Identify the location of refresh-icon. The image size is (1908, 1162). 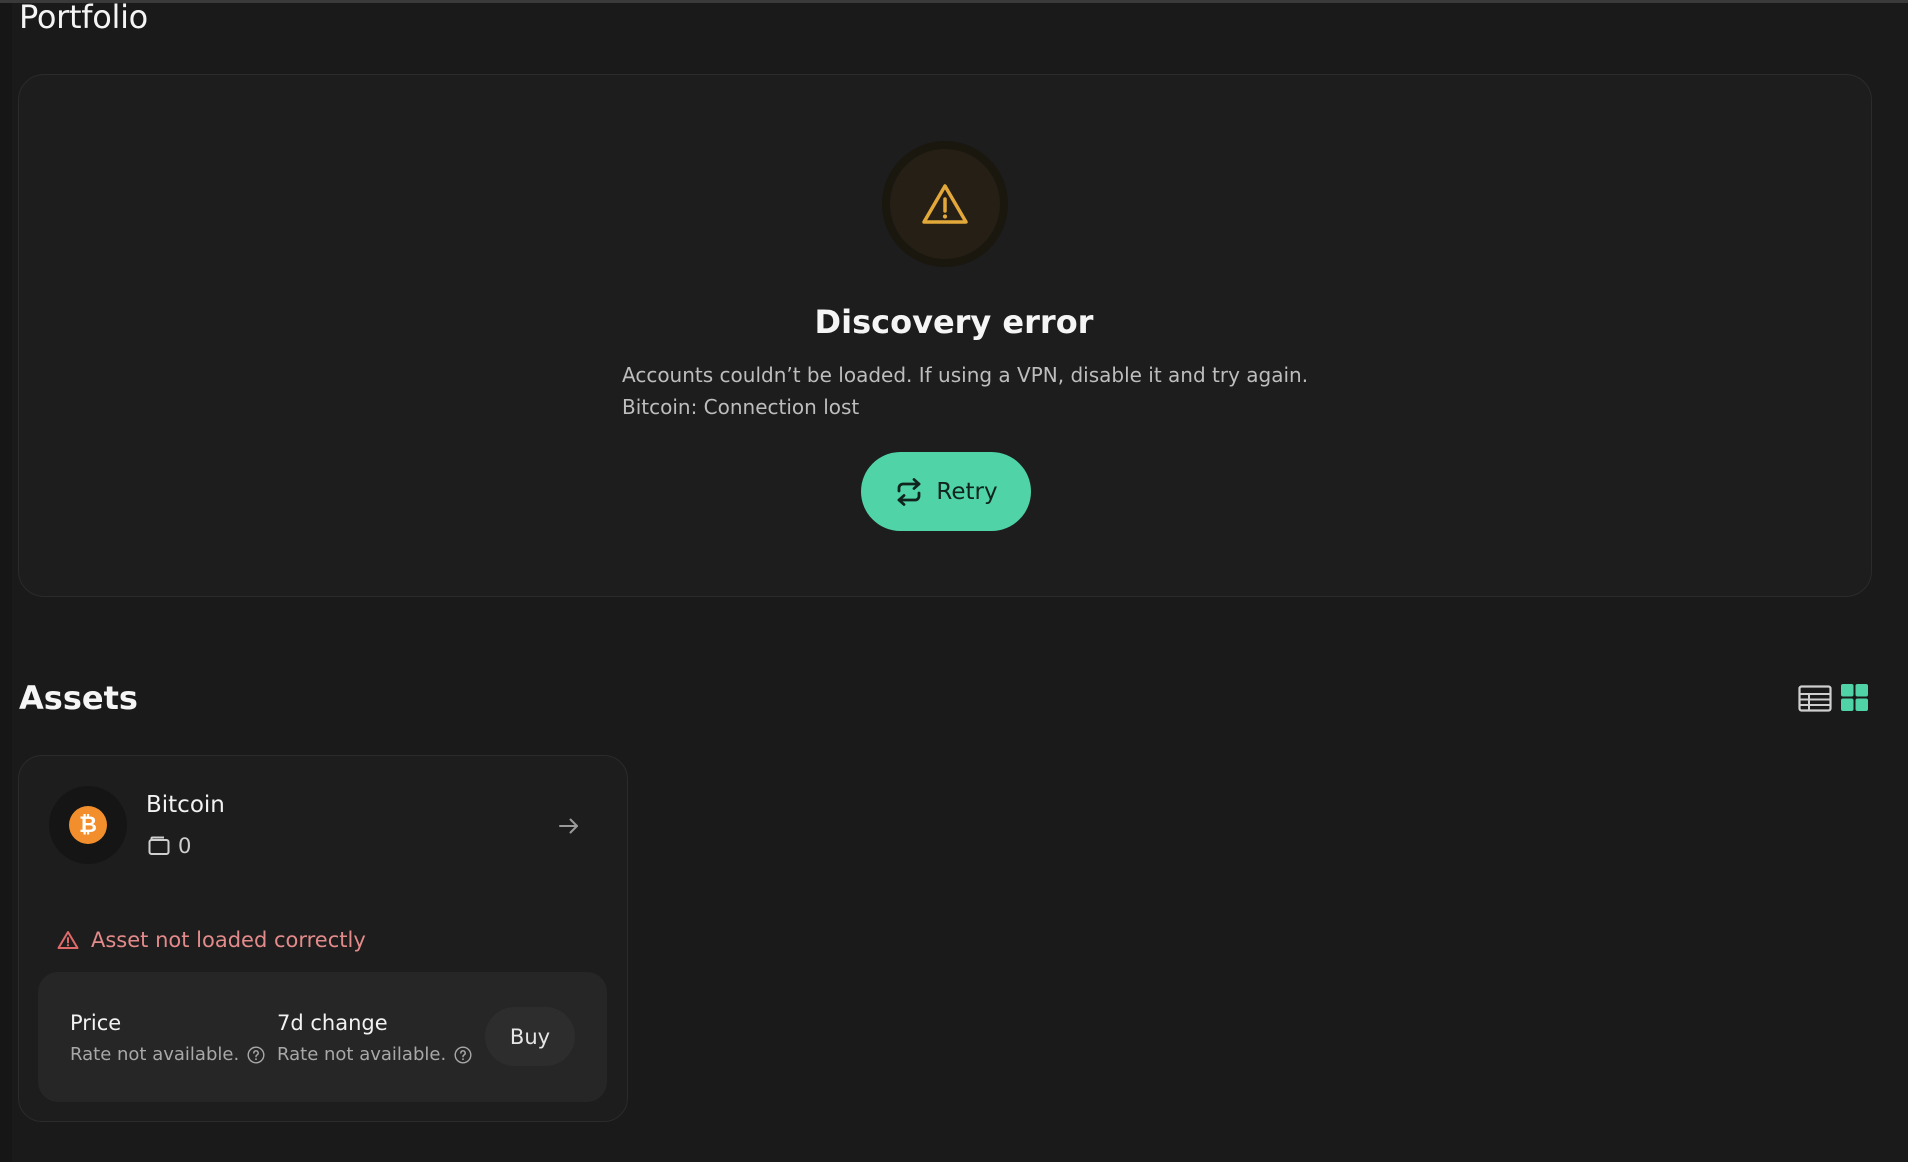
(909, 491).